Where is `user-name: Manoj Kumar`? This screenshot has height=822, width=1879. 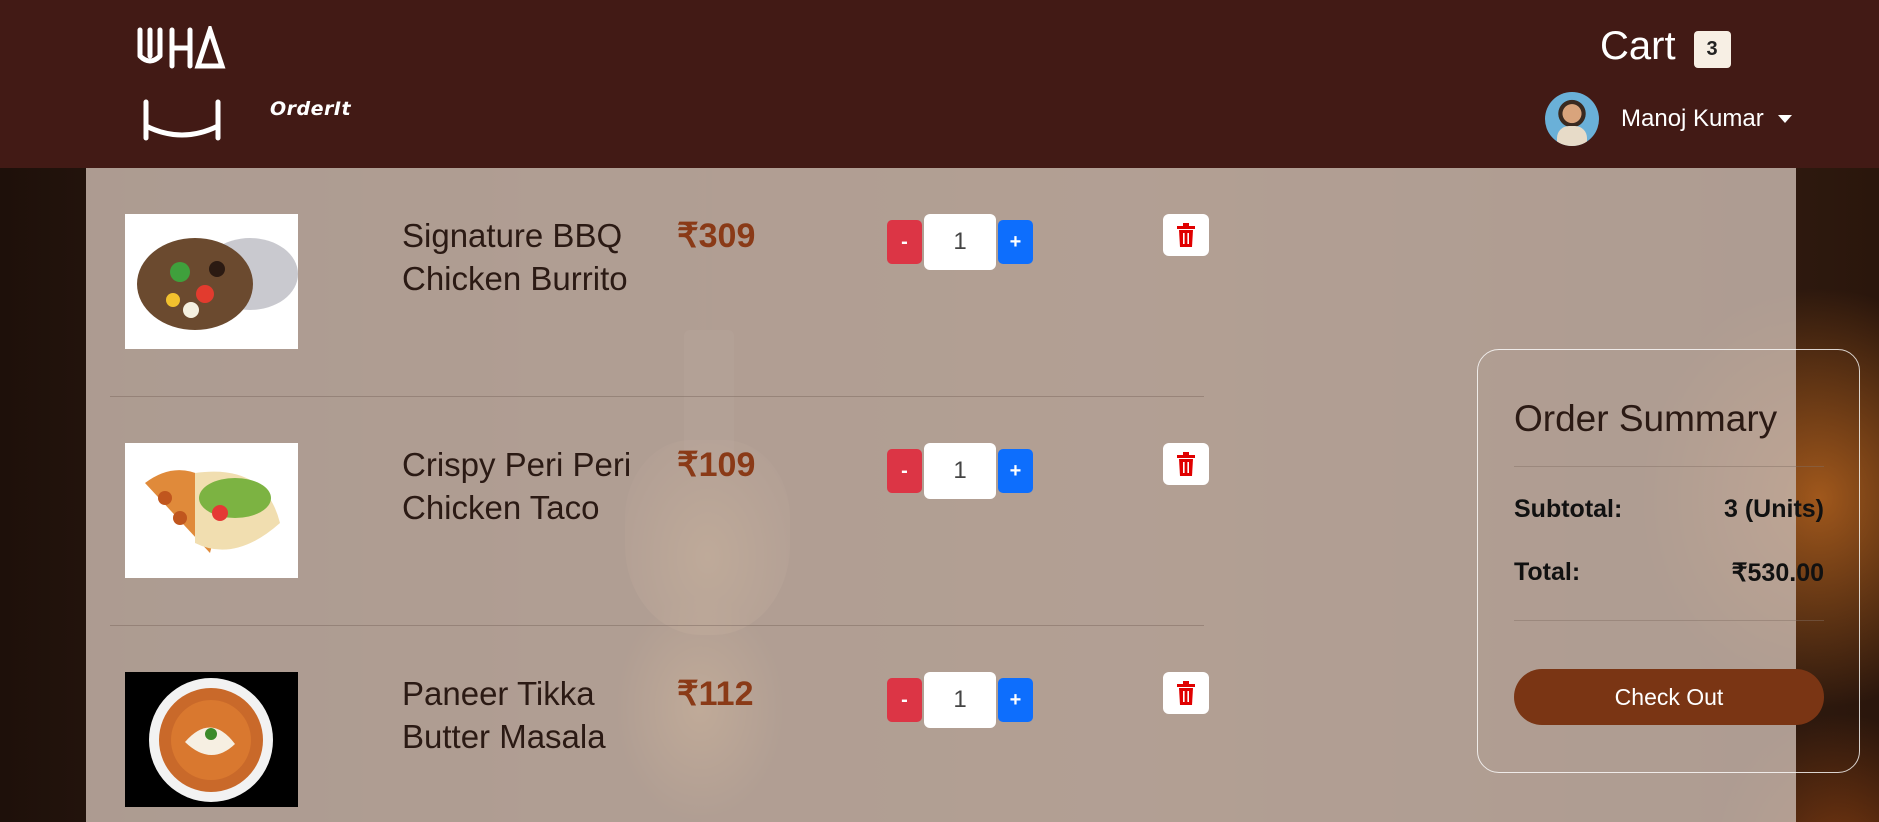 user-name: Manoj Kumar is located at coordinates (1692, 118).